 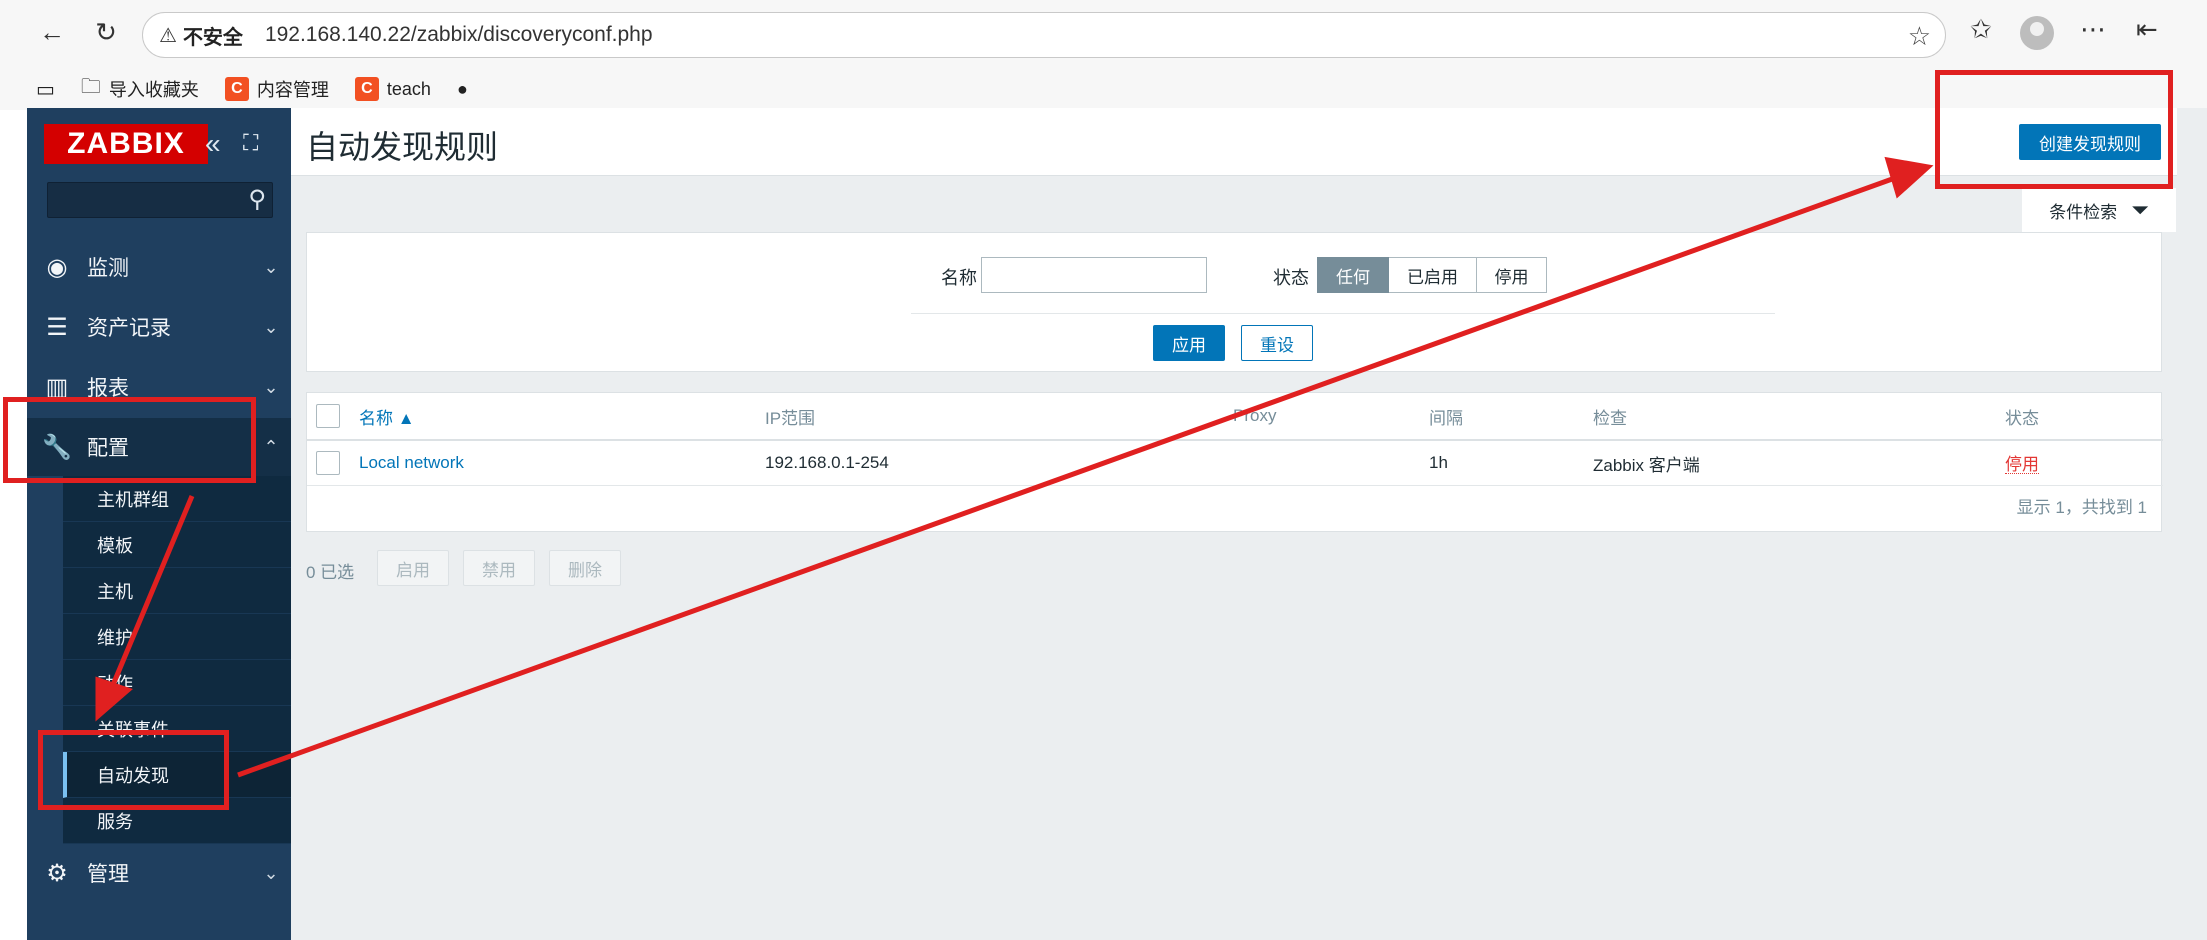 I want to click on zabbix-logo: ZABBIX, so click(x=126, y=144).